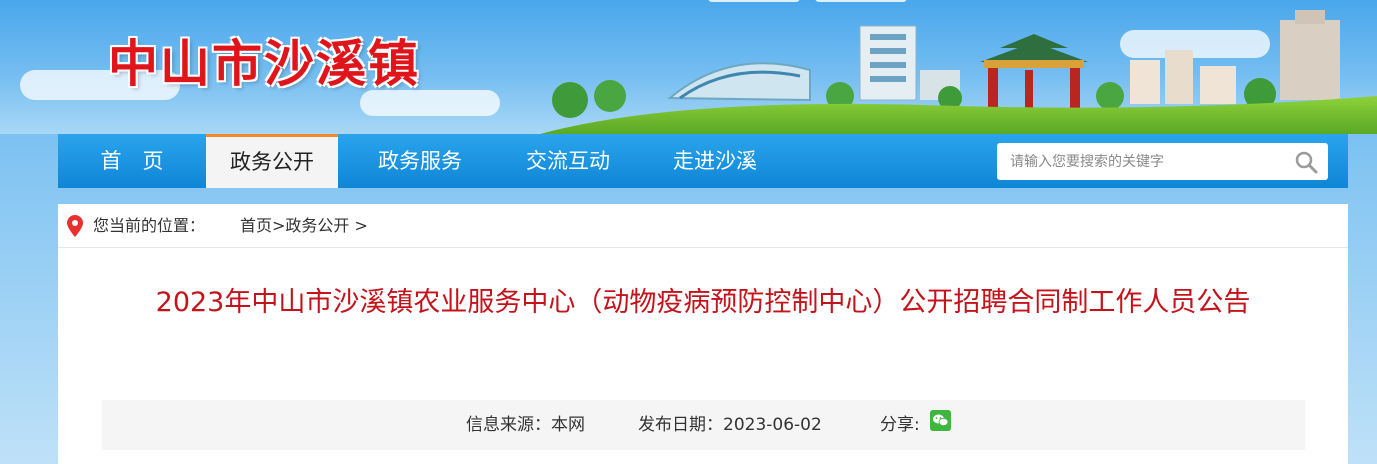 The width and height of the screenshot is (1377, 464). Describe the element at coordinates (703, 226) in the screenshot. I see `breadcrumb: 您当前的位置： 首页>政务公开 >` at that location.